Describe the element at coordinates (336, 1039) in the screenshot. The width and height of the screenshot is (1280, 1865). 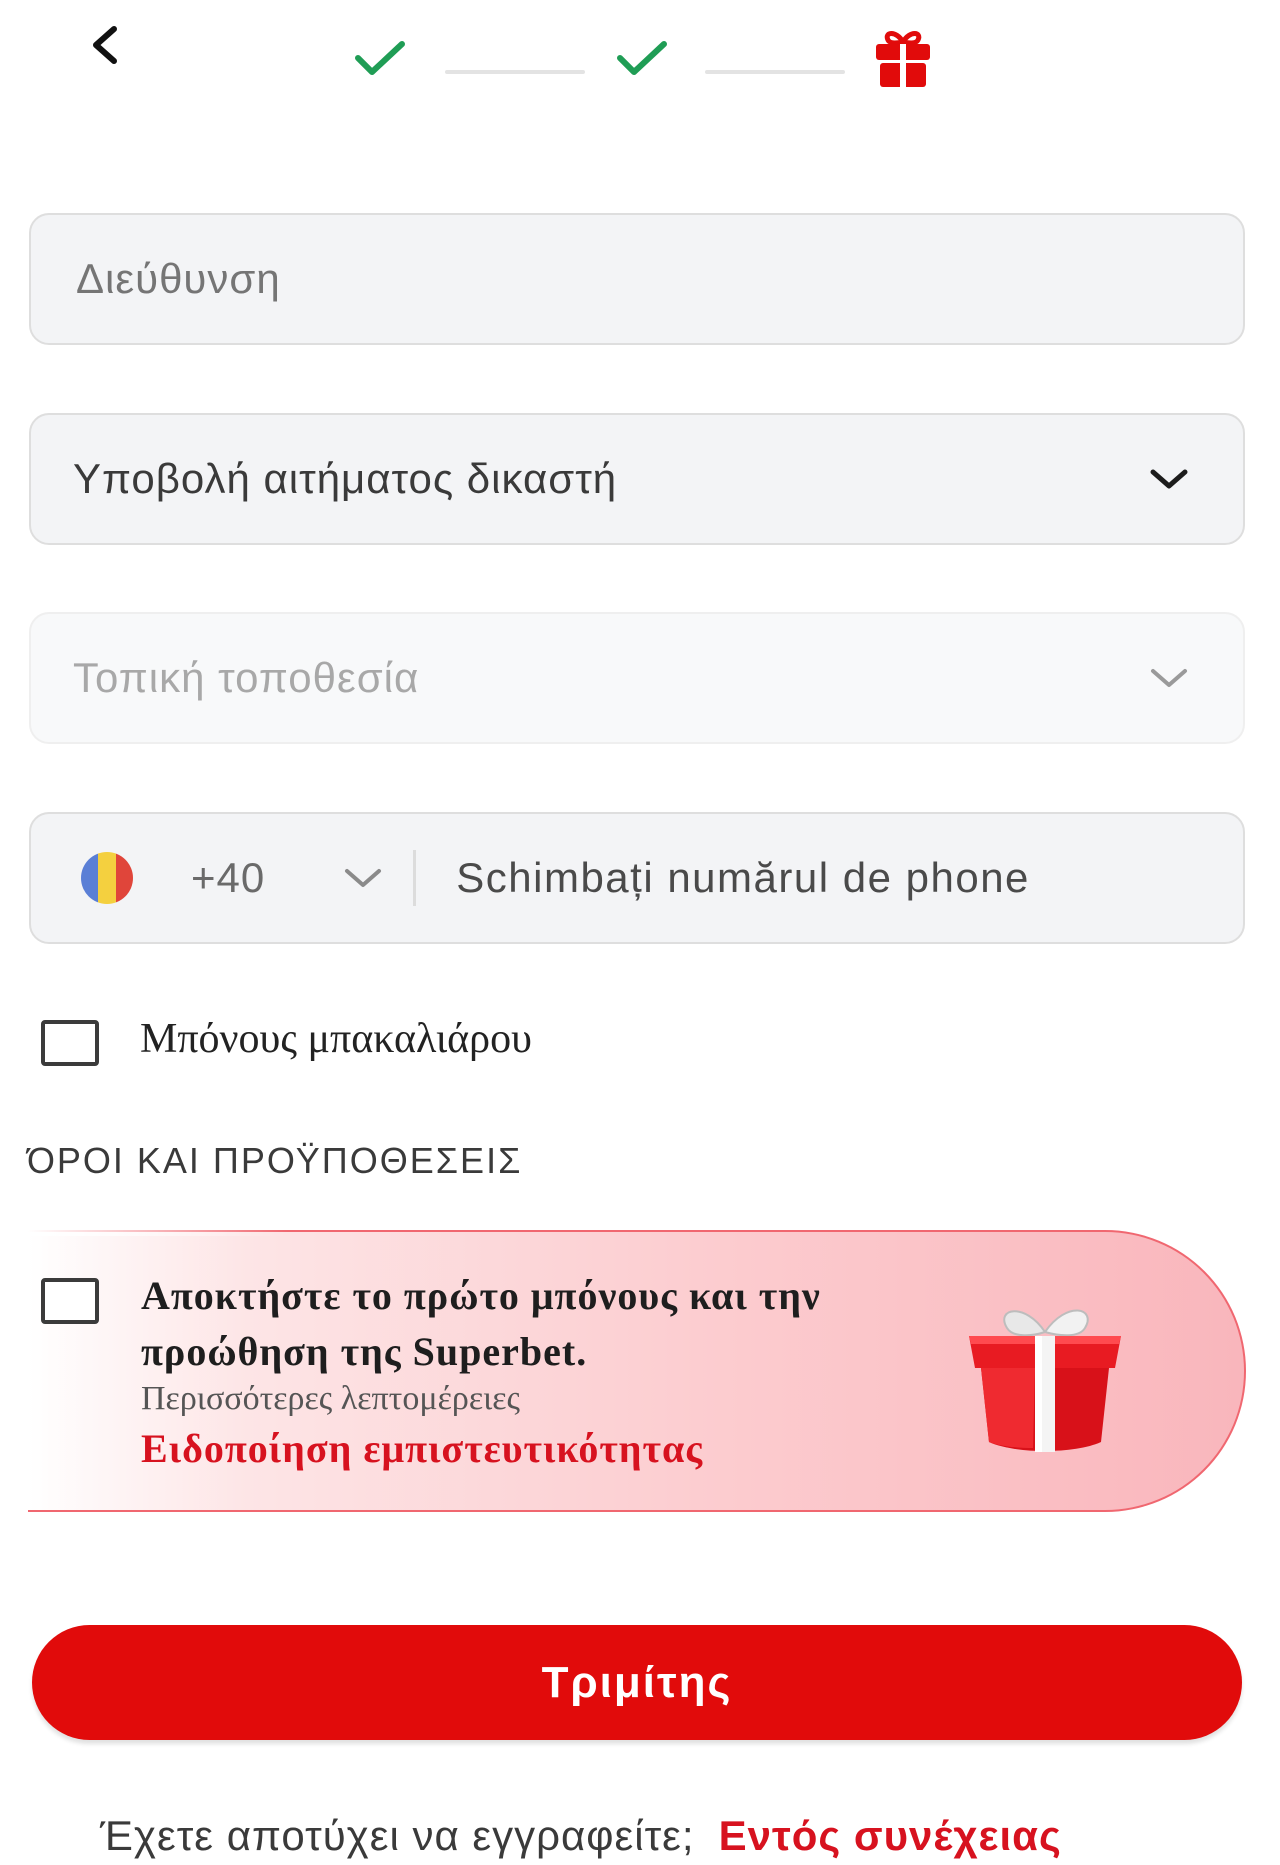
I see `bachelor-bonus-label: Μπόνους μπακαλιάρου` at that location.